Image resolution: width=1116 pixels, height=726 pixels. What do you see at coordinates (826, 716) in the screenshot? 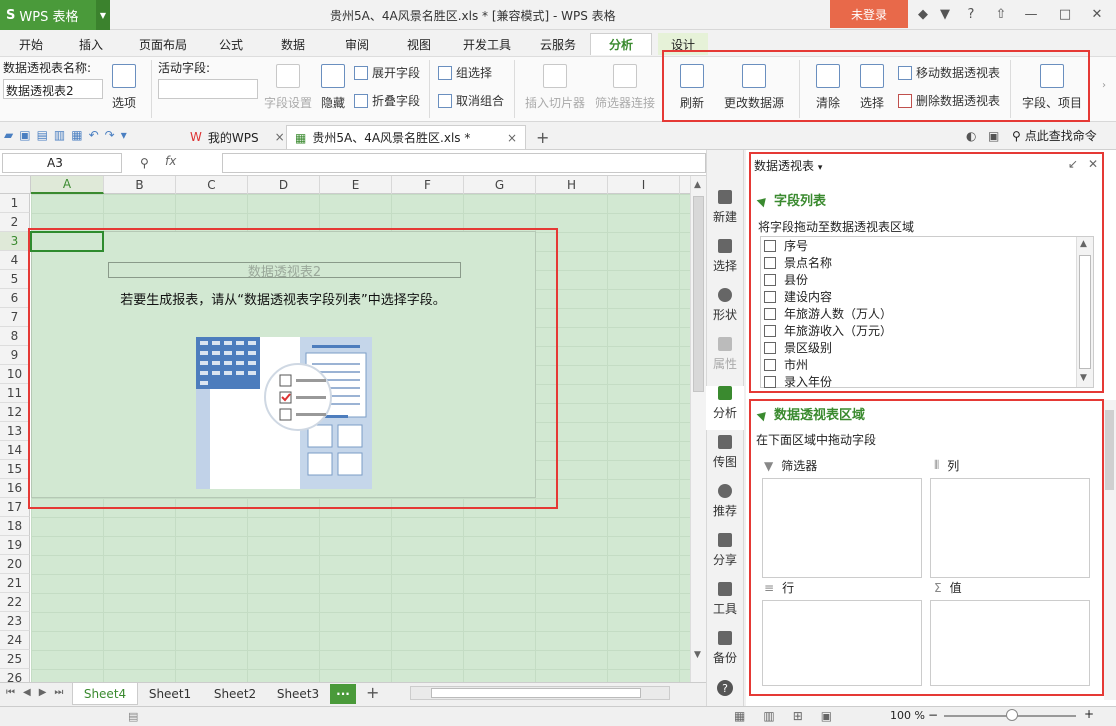
I see `reading-mode-icon: ▣` at bounding box center [826, 716].